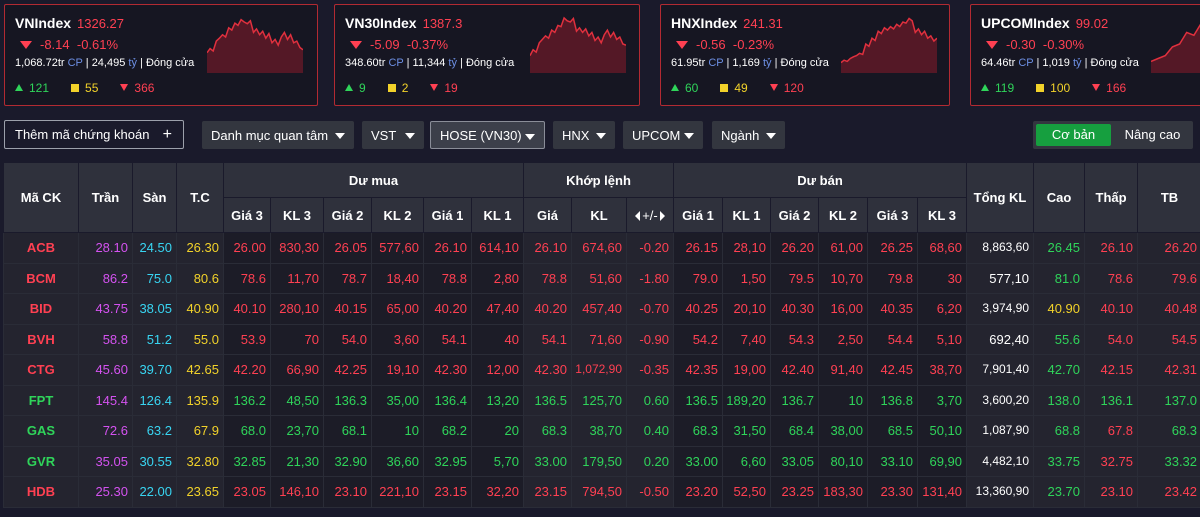 The image size is (1200, 517). I want to click on ask-price-3-cell: 42.45, so click(892, 370).